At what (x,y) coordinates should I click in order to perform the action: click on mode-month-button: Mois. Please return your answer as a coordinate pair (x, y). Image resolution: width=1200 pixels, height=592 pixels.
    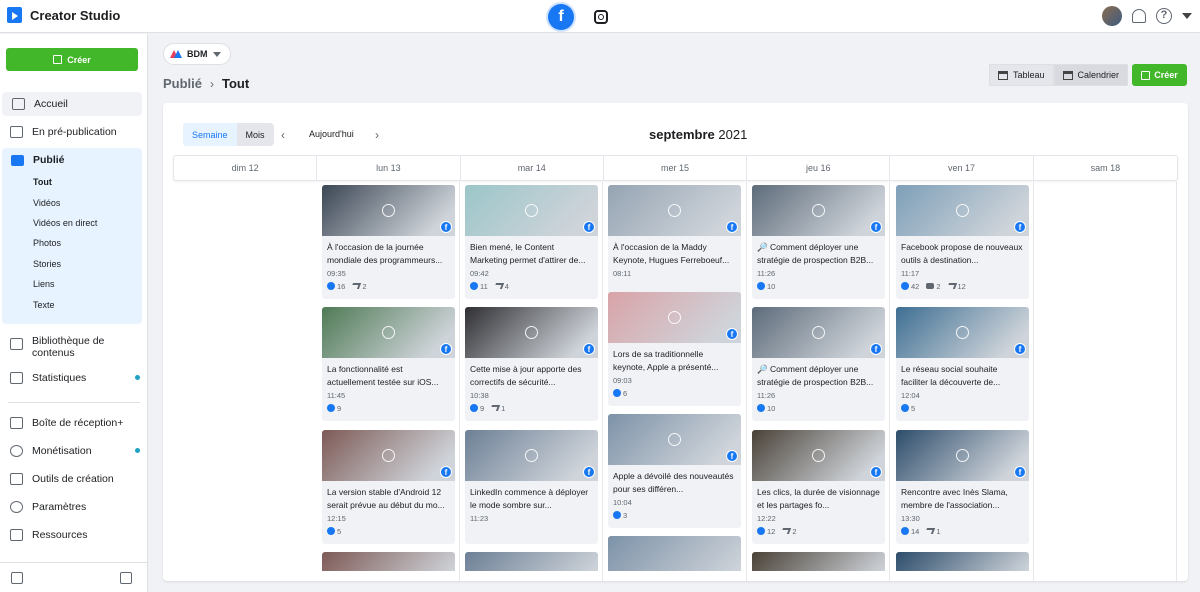
    Looking at the image, I should click on (255, 134).